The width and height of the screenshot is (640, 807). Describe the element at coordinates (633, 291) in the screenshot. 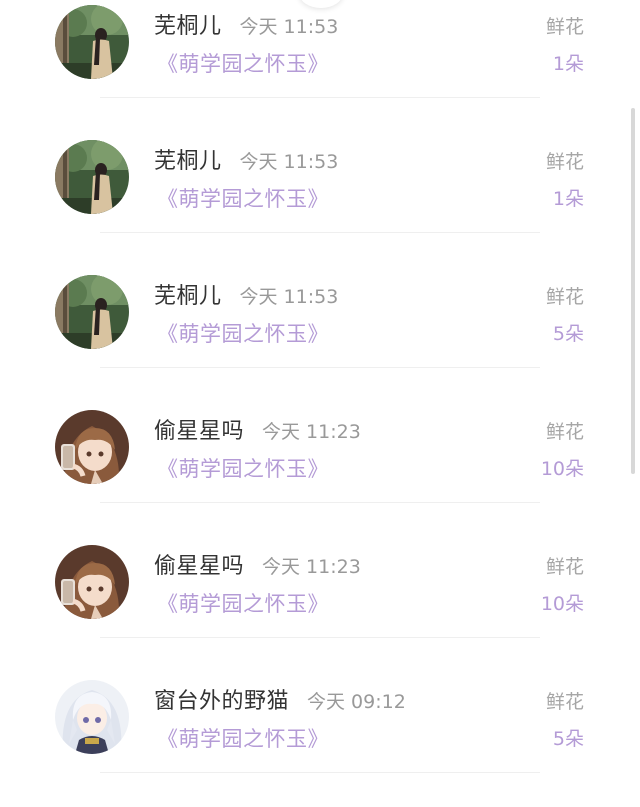

I see `scrollbar` at that location.